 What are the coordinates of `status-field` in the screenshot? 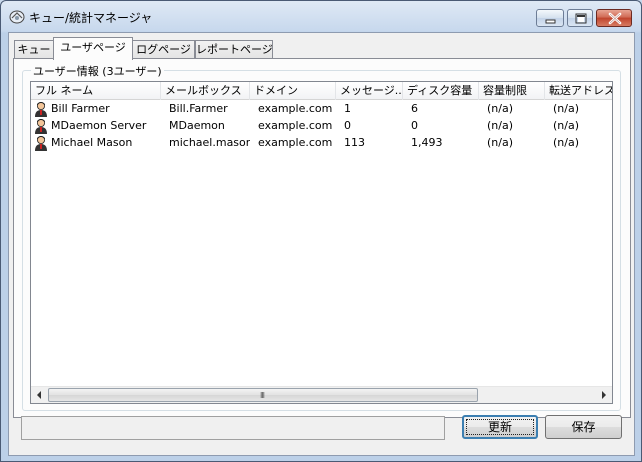 It's located at (233, 428).